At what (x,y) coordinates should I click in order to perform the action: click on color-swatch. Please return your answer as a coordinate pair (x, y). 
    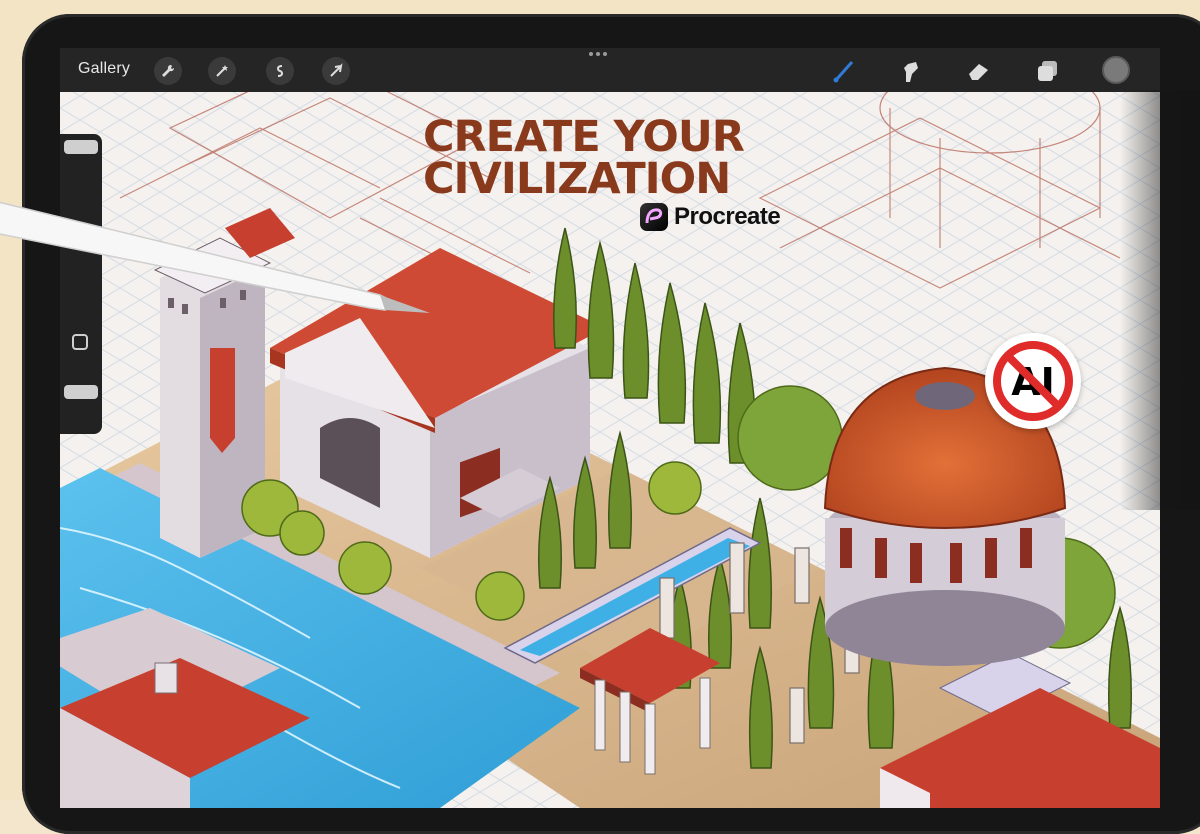
    Looking at the image, I should click on (1116, 70).